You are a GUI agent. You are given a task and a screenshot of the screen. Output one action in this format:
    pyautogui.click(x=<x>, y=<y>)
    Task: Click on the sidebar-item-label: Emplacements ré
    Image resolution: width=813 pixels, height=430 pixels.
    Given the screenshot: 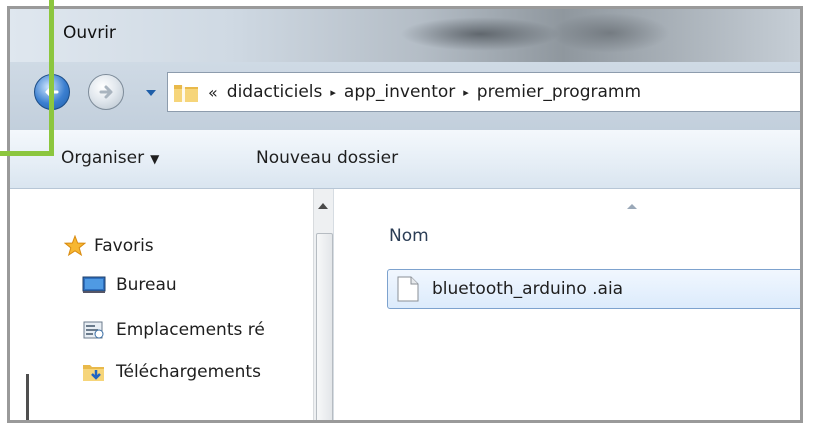 What is the action you would take?
    pyautogui.click(x=190, y=330)
    